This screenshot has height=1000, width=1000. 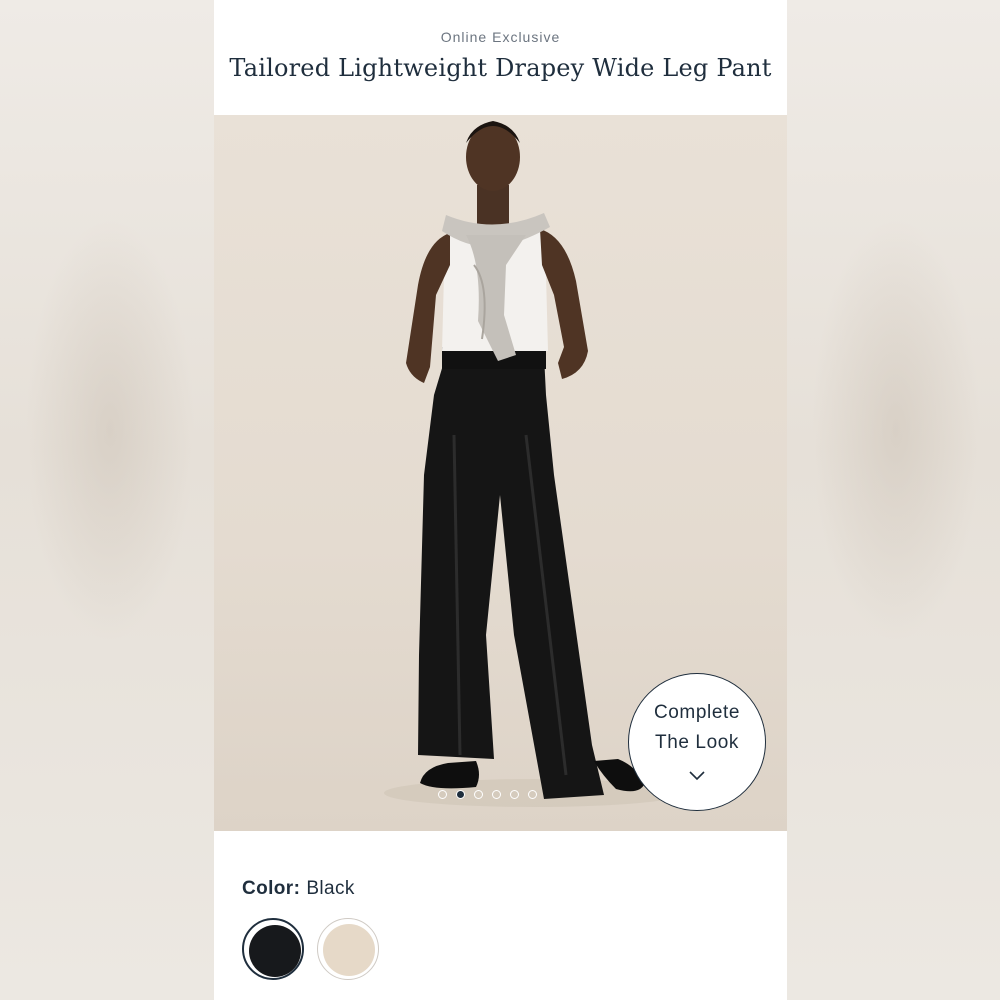 I want to click on color-swatch-beige, so click(x=348, y=949).